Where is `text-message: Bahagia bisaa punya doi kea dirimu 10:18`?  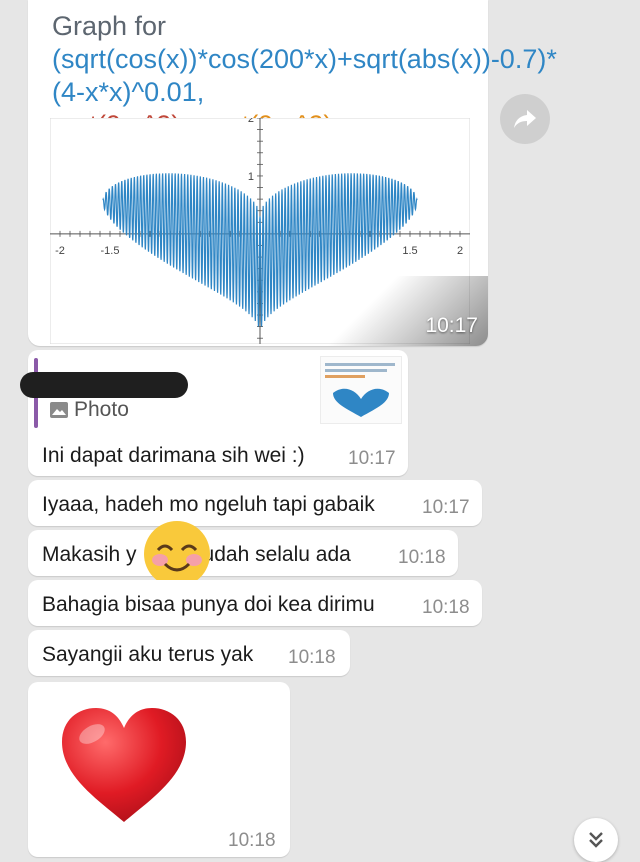 text-message: Bahagia bisaa punya doi kea dirimu 10:18 is located at coordinates (255, 603).